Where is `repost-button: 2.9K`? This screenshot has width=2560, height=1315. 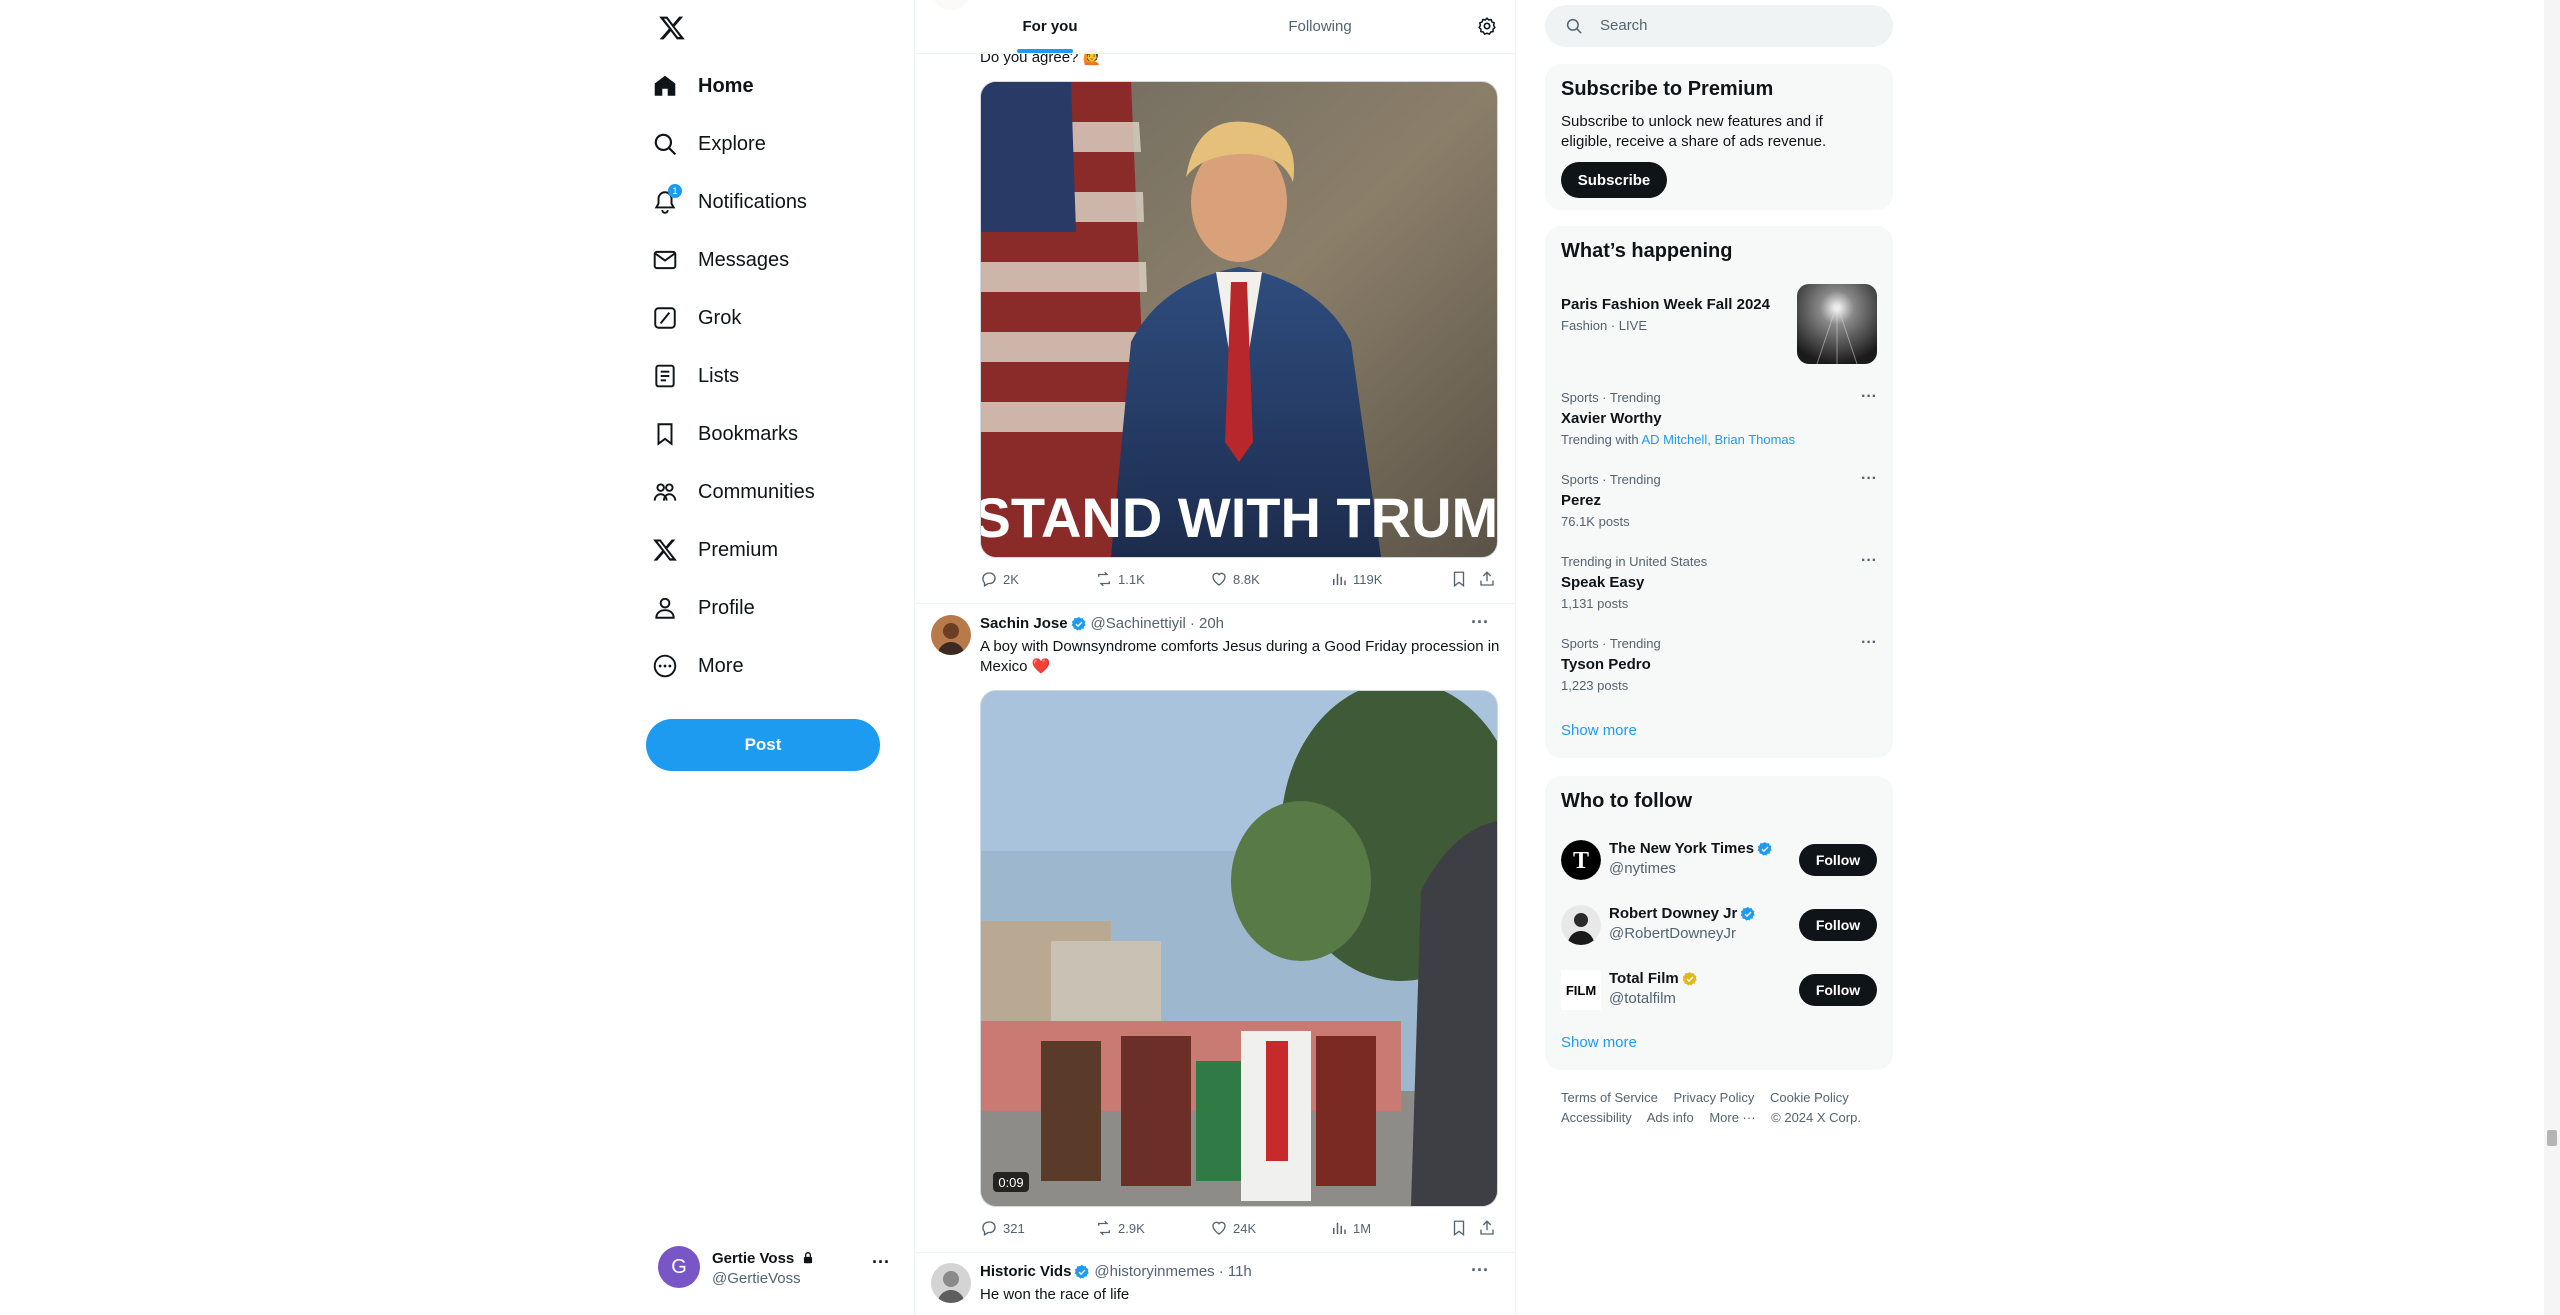
repost-button: 2.9K is located at coordinates (1120, 1228).